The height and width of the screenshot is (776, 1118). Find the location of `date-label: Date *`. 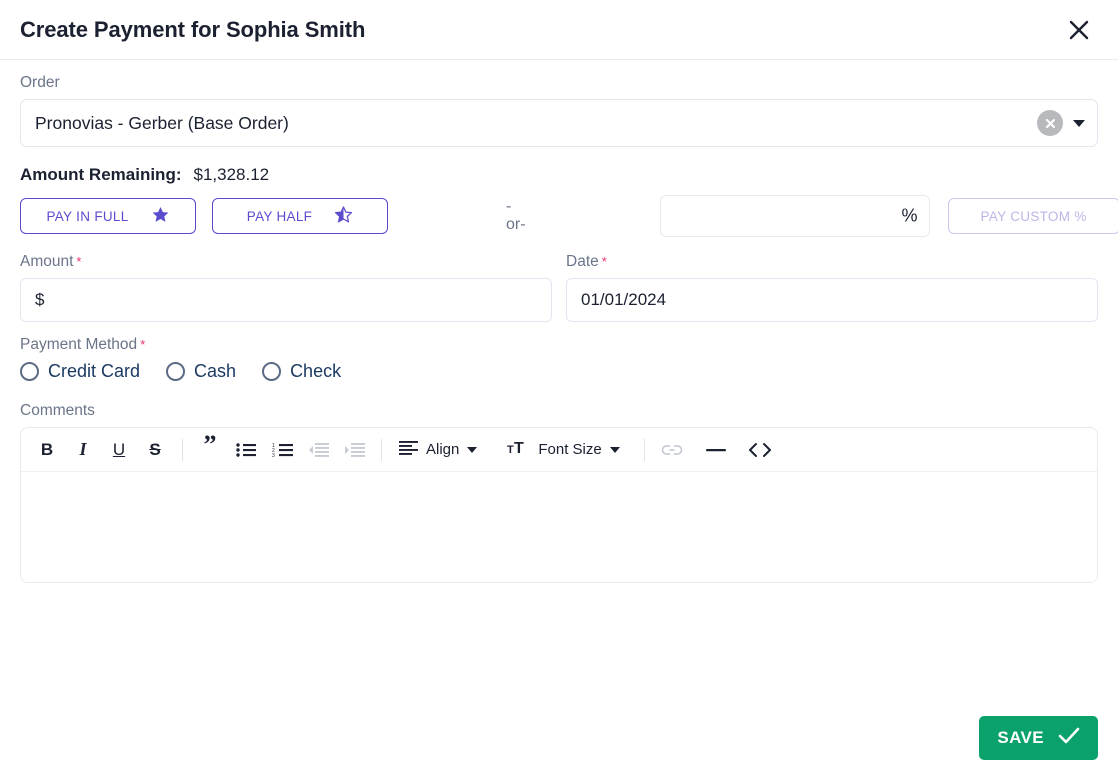

date-label: Date * is located at coordinates (832, 262).